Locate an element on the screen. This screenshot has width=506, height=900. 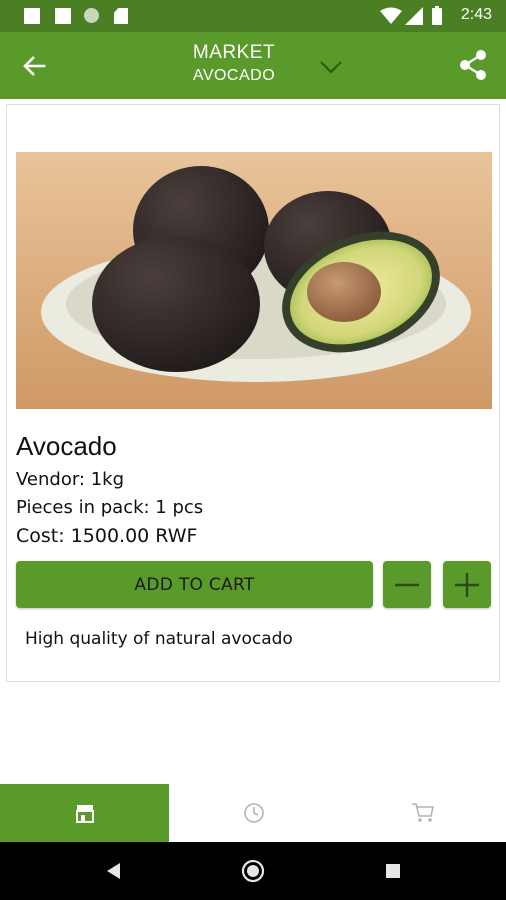
product-name: Avocado is located at coordinates (66, 446).